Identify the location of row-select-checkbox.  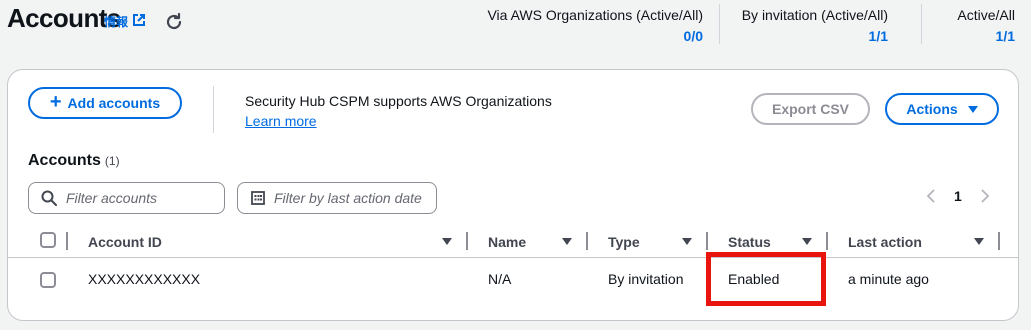
(48, 280).